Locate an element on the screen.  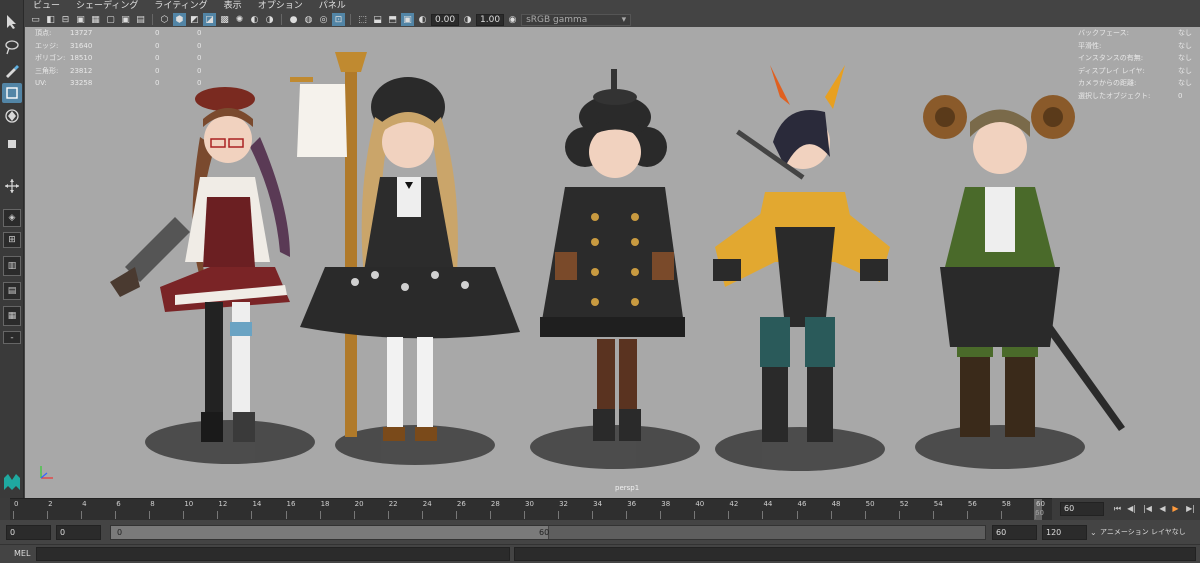
menu-view: ビュー is located at coordinates (46, 6).